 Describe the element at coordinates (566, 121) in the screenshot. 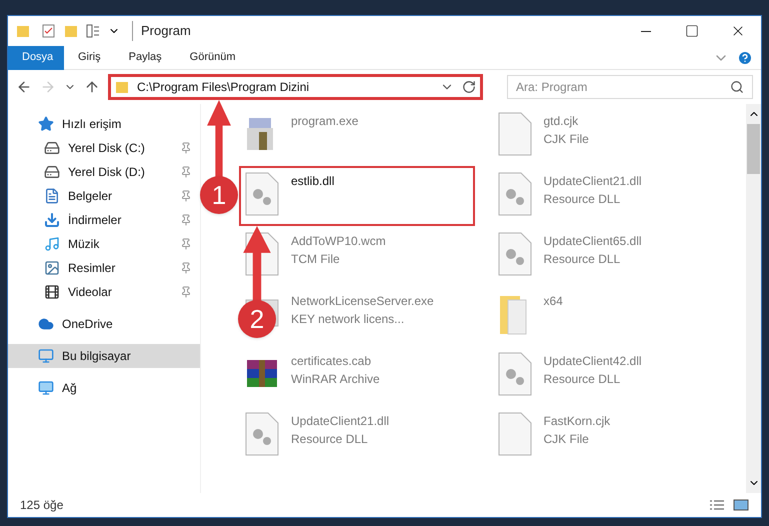

I see `file-name: gtd.cjk` at that location.